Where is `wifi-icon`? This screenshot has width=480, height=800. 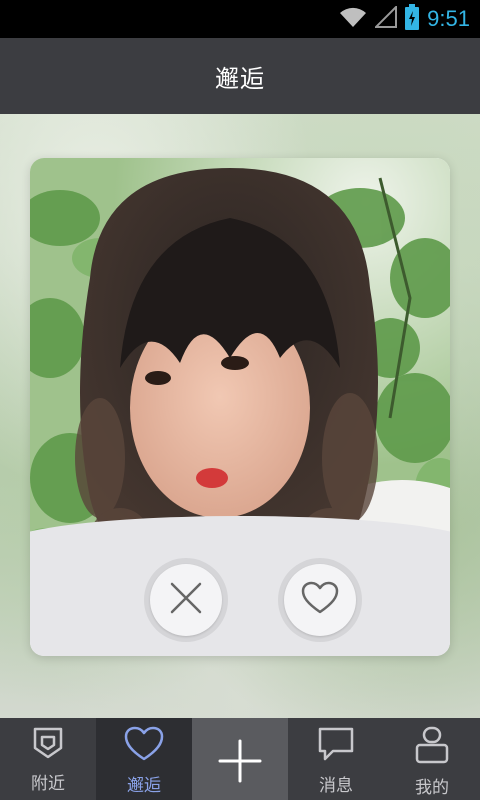 wifi-icon is located at coordinates (353, 19).